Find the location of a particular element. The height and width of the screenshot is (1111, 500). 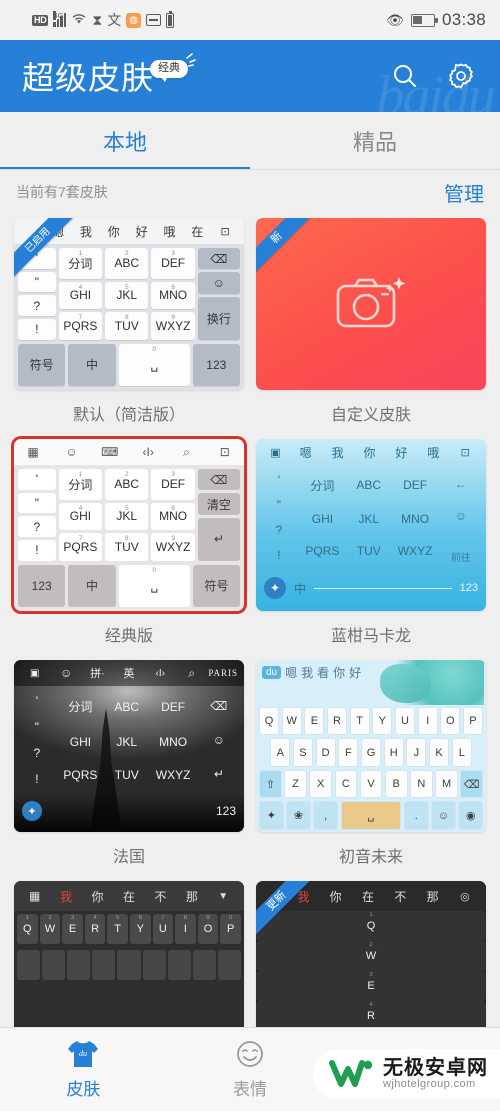

space-key: 0 ␣ is located at coordinates (154, 364).